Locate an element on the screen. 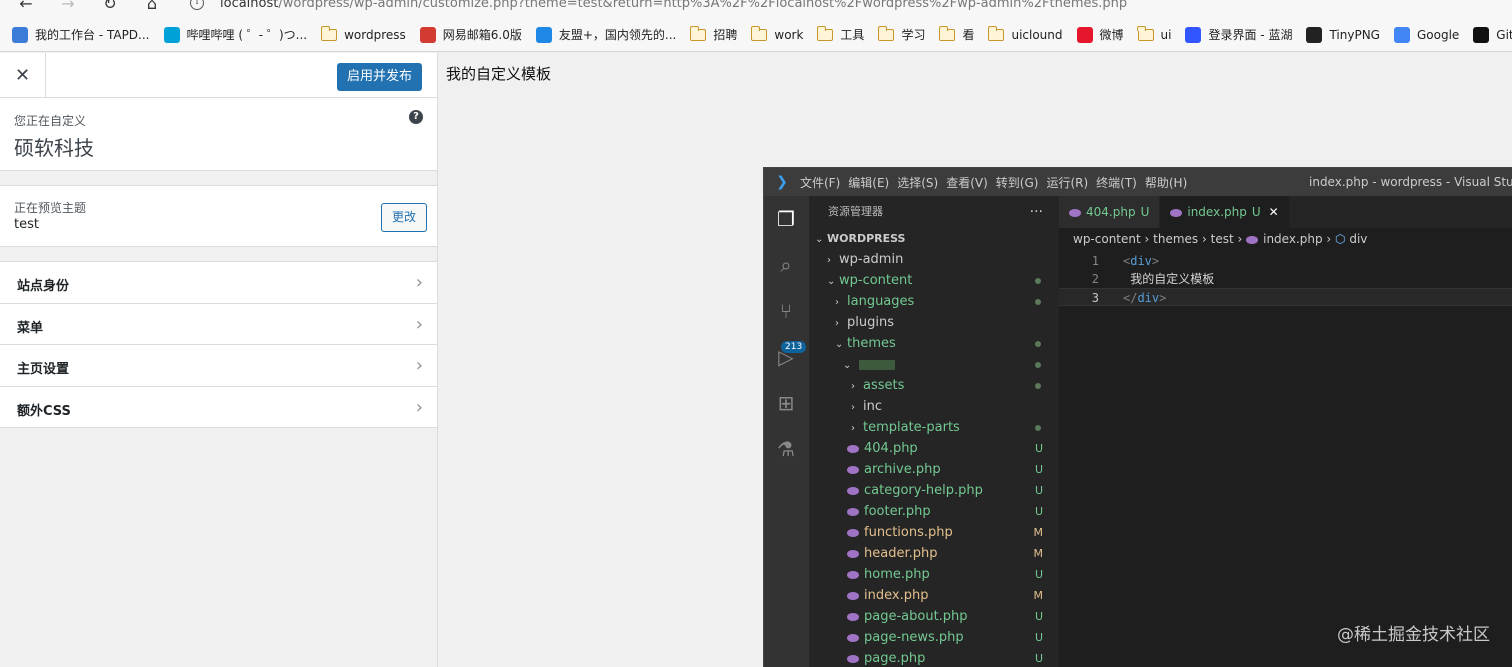 The height and width of the screenshot is (667, 1512). activity-bar: ❐ ⌕ ⑂ 213 ▷ ⊞ ⚗ is located at coordinates (786, 431).